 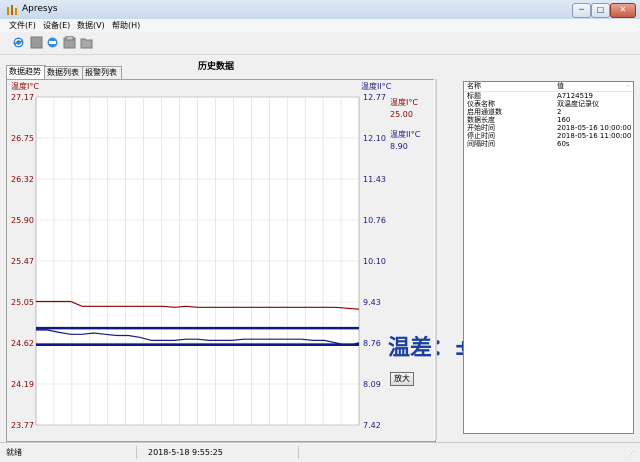 I want to click on right-axis-tick-label: 11.43, so click(x=374, y=179).